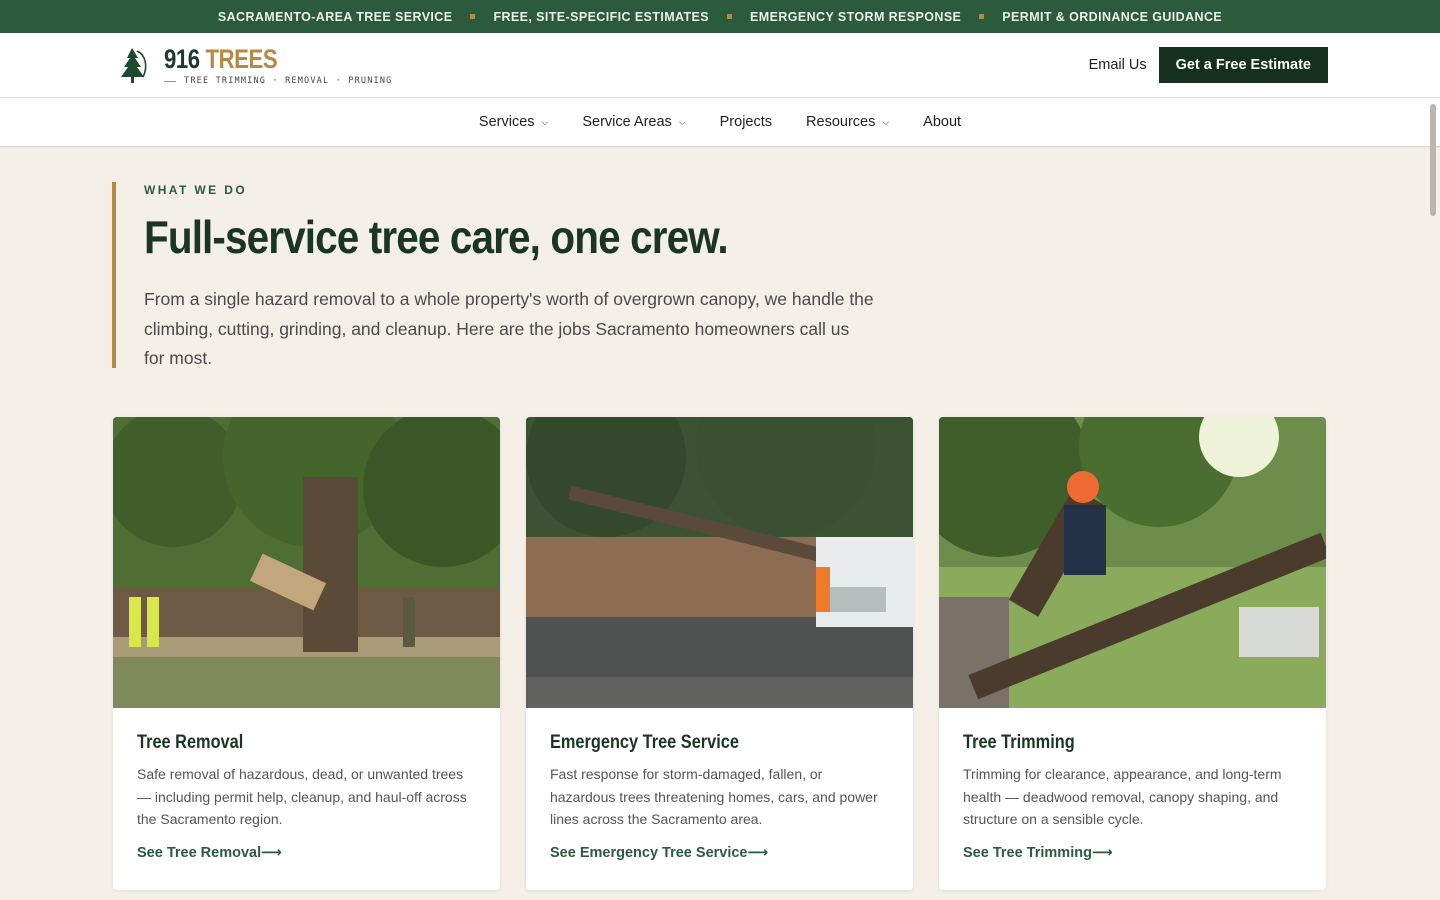  Describe the element at coordinates (182, 59) in the screenshot. I see `logo-number: 916` at that location.